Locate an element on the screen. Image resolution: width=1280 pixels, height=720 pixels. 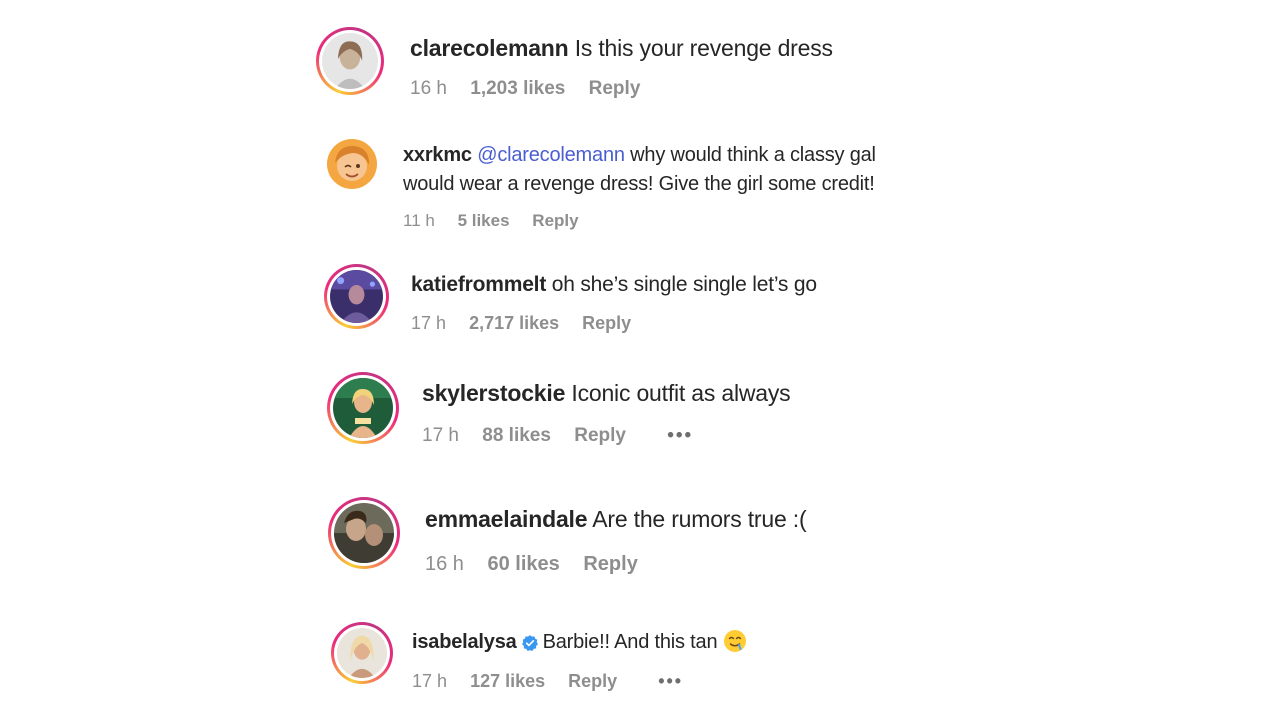
comment-likes: 5 likes is located at coordinates (484, 220).